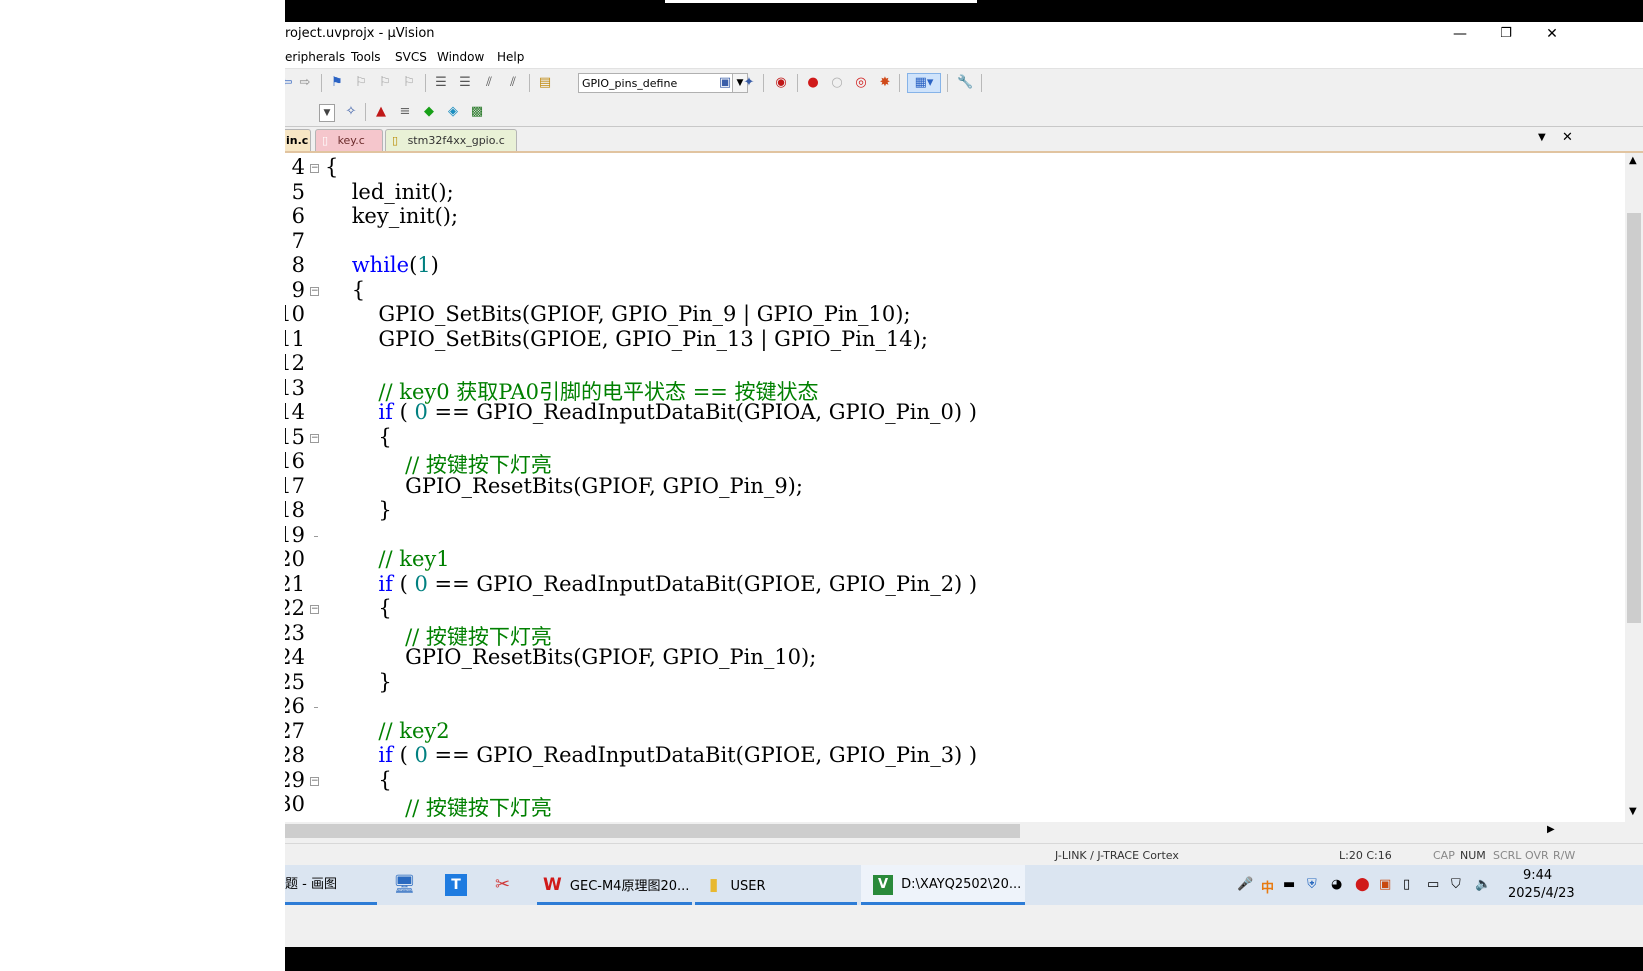  What do you see at coordinates (1633, 811) in the screenshot?
I see `scroll-down-icon: ▼` at bounding box center [1633, 811].